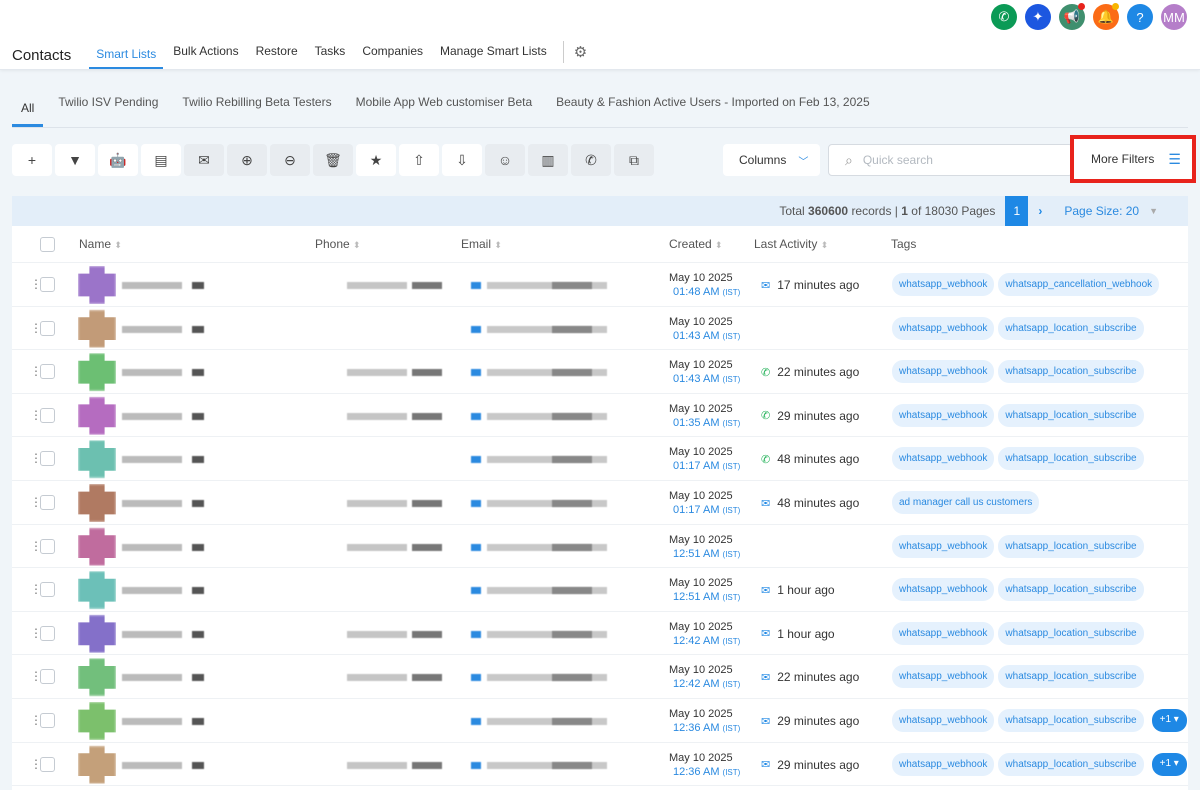 This screenshot has height=790, width=1200. Describe the element at coordinates (580, 52) in the screenshot. I see `gear-icon: ⚙` at that location.